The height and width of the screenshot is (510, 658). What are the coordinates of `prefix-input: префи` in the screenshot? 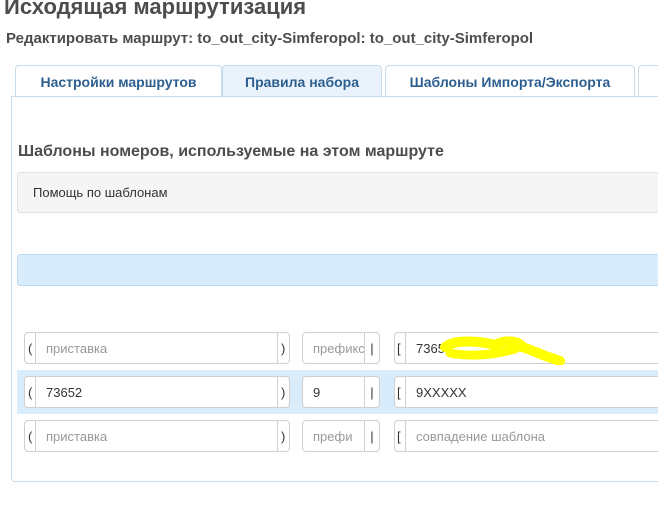 It's located at (333, 436).